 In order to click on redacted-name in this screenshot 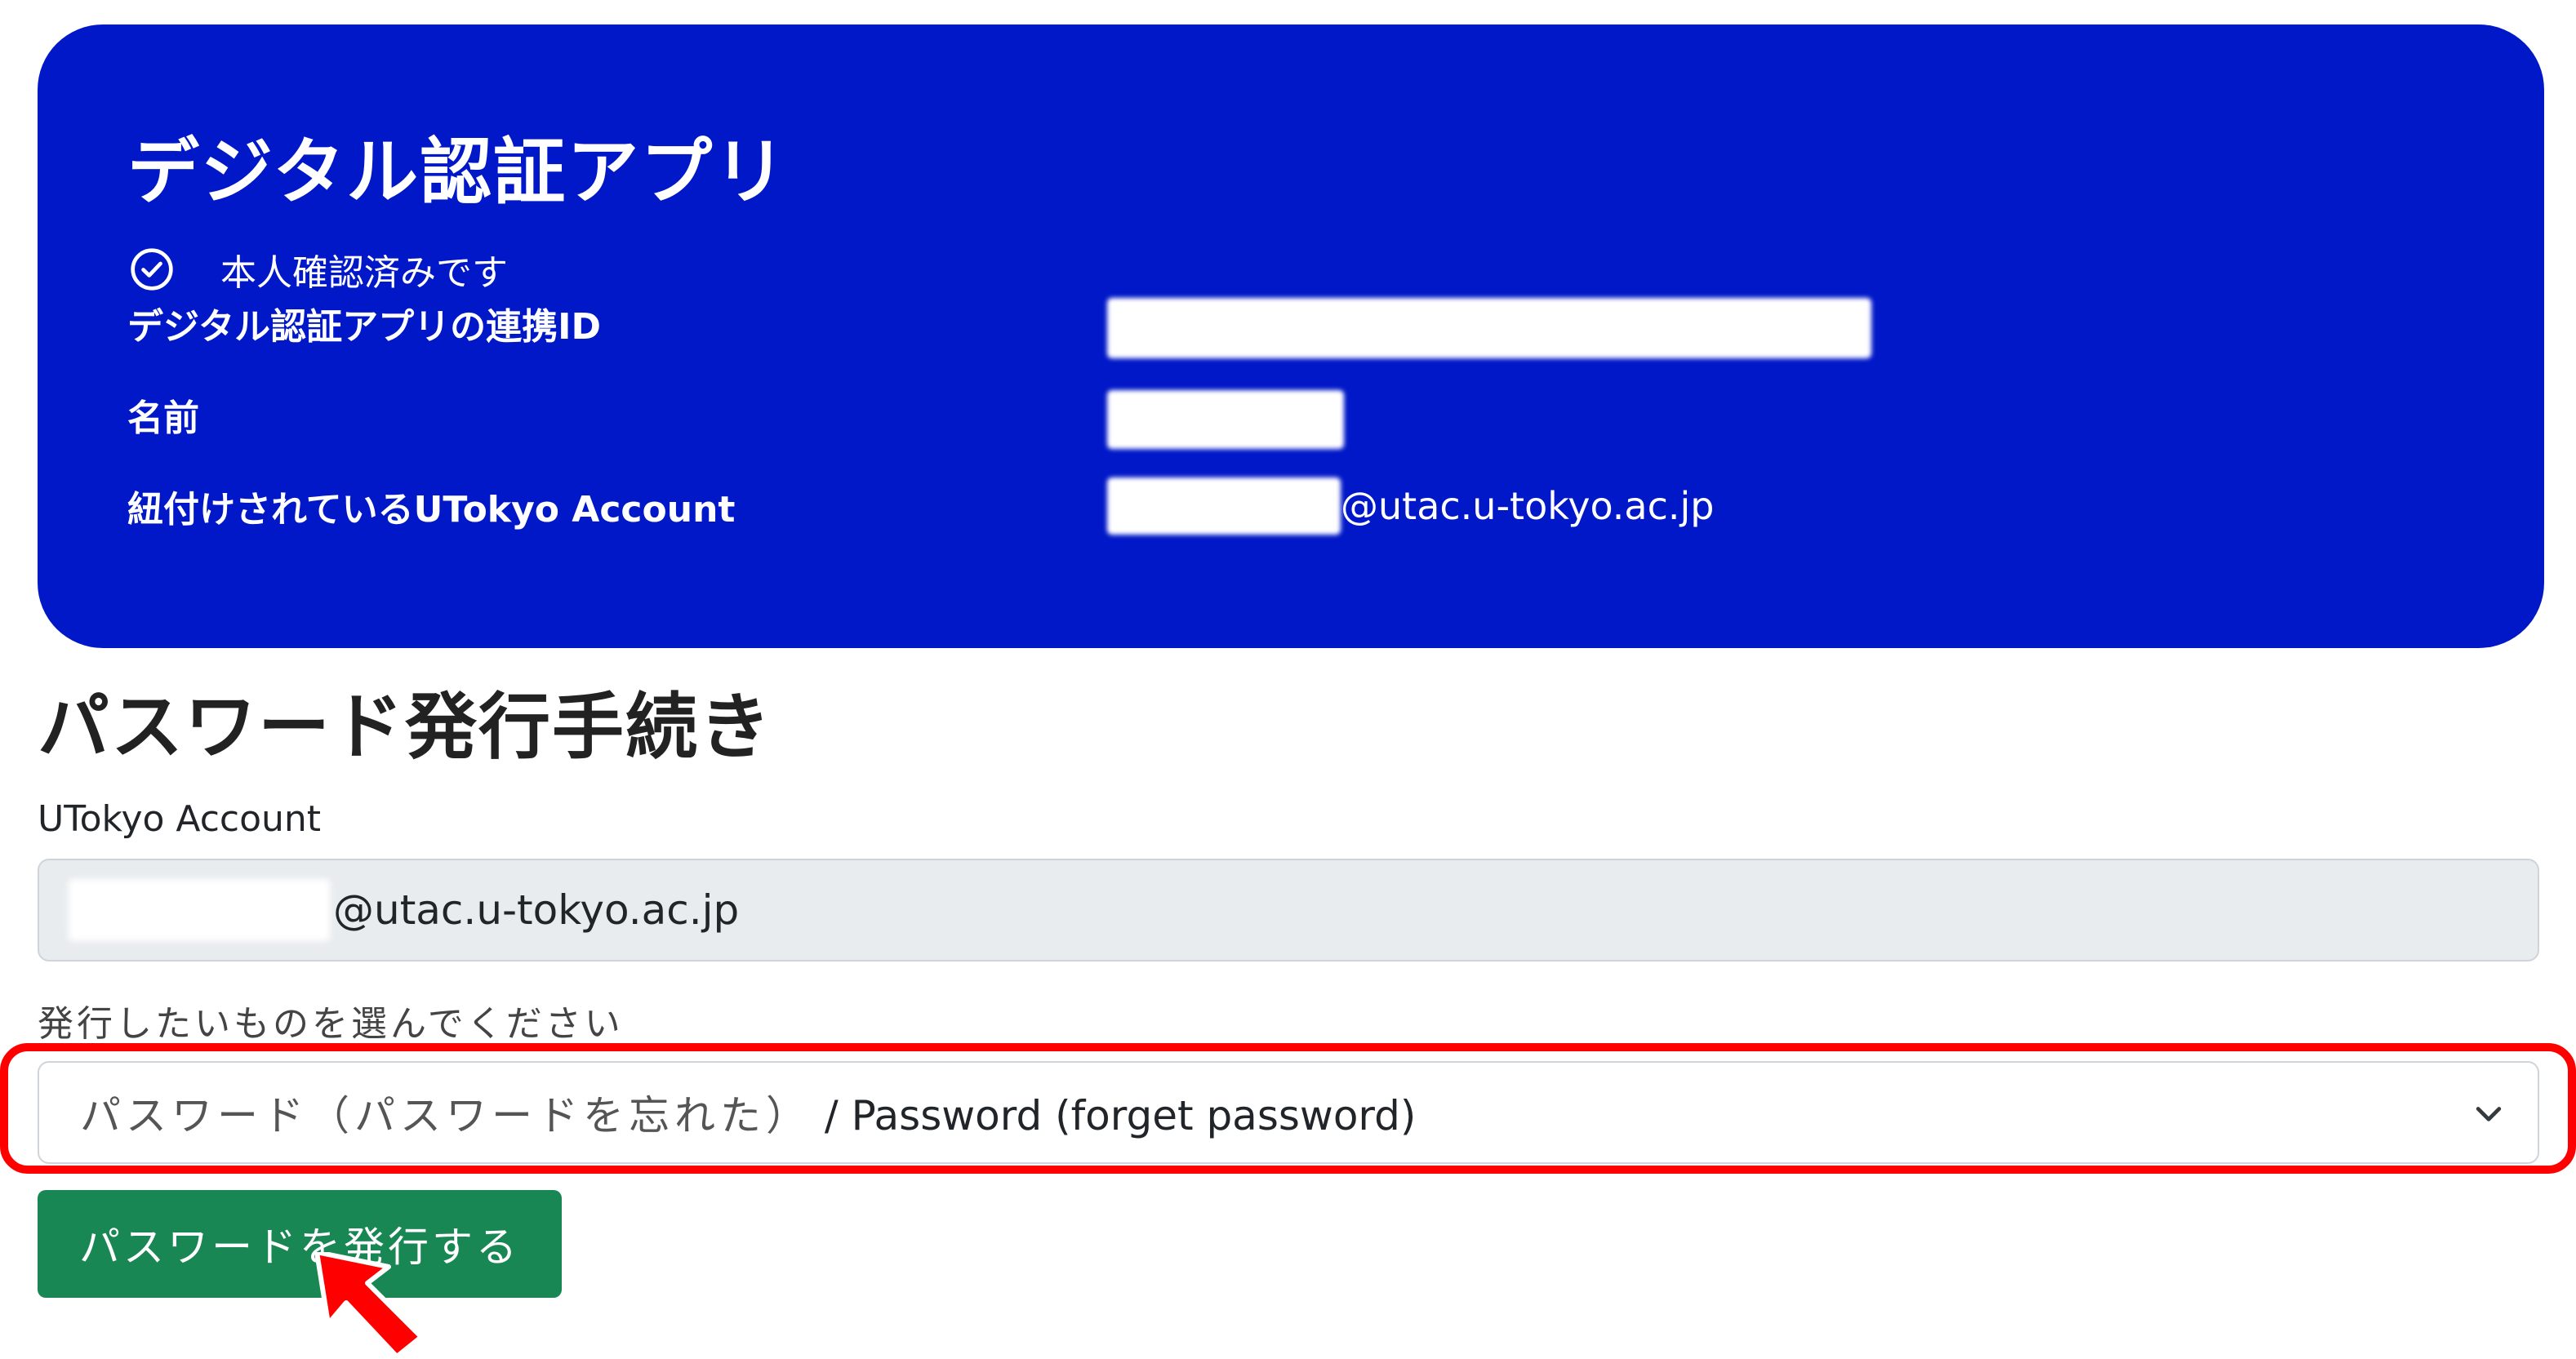, I will do `click(1225, 420)`.